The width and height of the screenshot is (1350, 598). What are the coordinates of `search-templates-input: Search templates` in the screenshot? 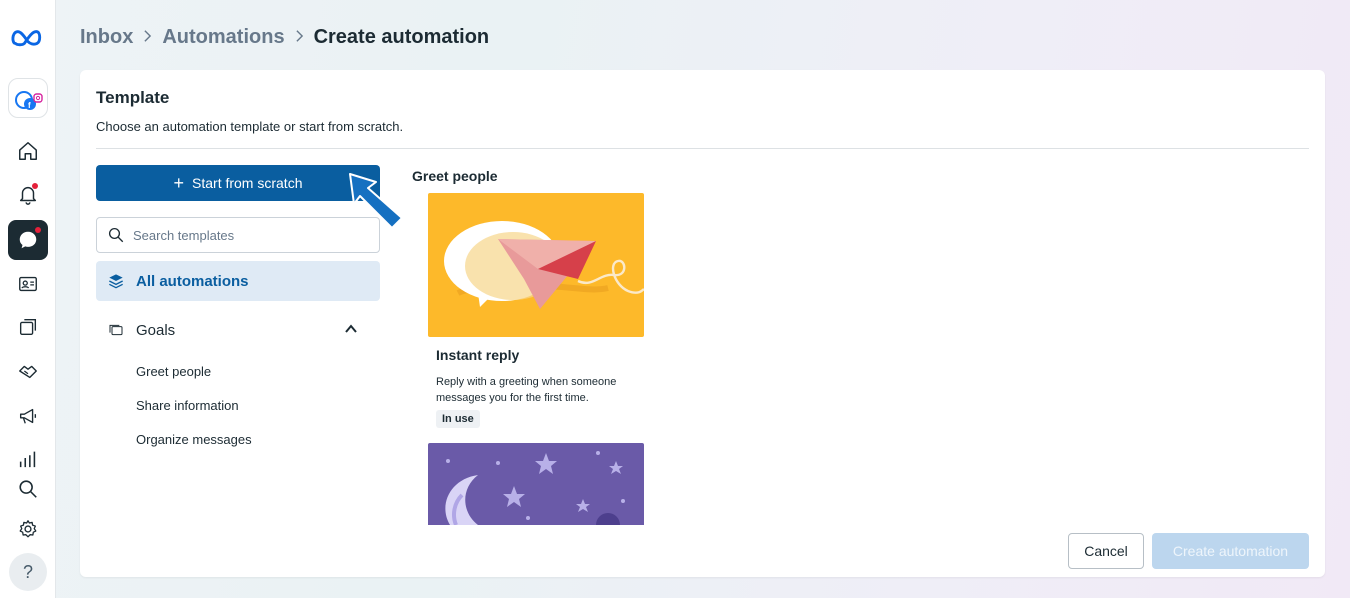 It's located at (238, 235).